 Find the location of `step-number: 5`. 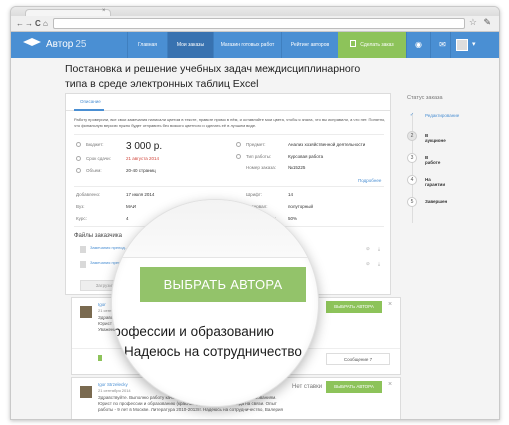

step-number: 5 is located at coordinates (412, 202).